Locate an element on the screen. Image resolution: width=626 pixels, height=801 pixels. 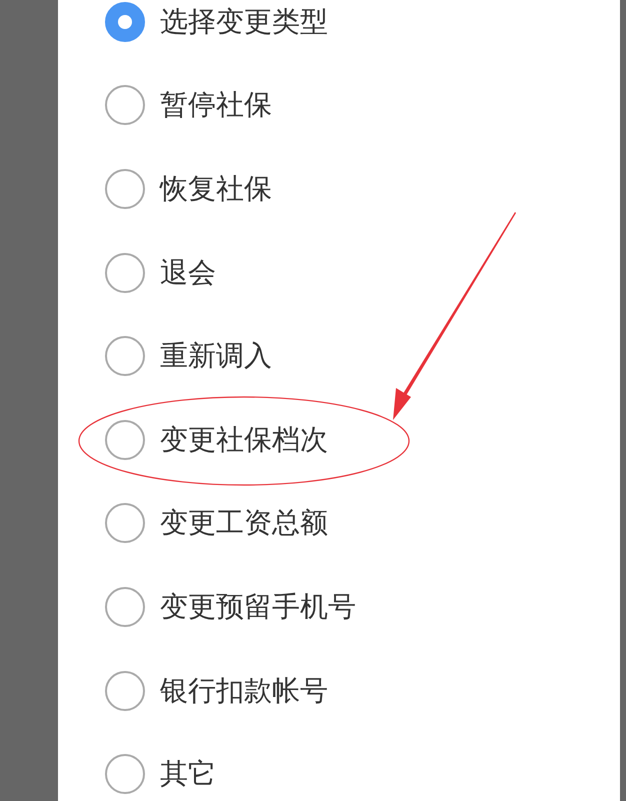
option-label: 退会 is located at coordinates (188, 273).